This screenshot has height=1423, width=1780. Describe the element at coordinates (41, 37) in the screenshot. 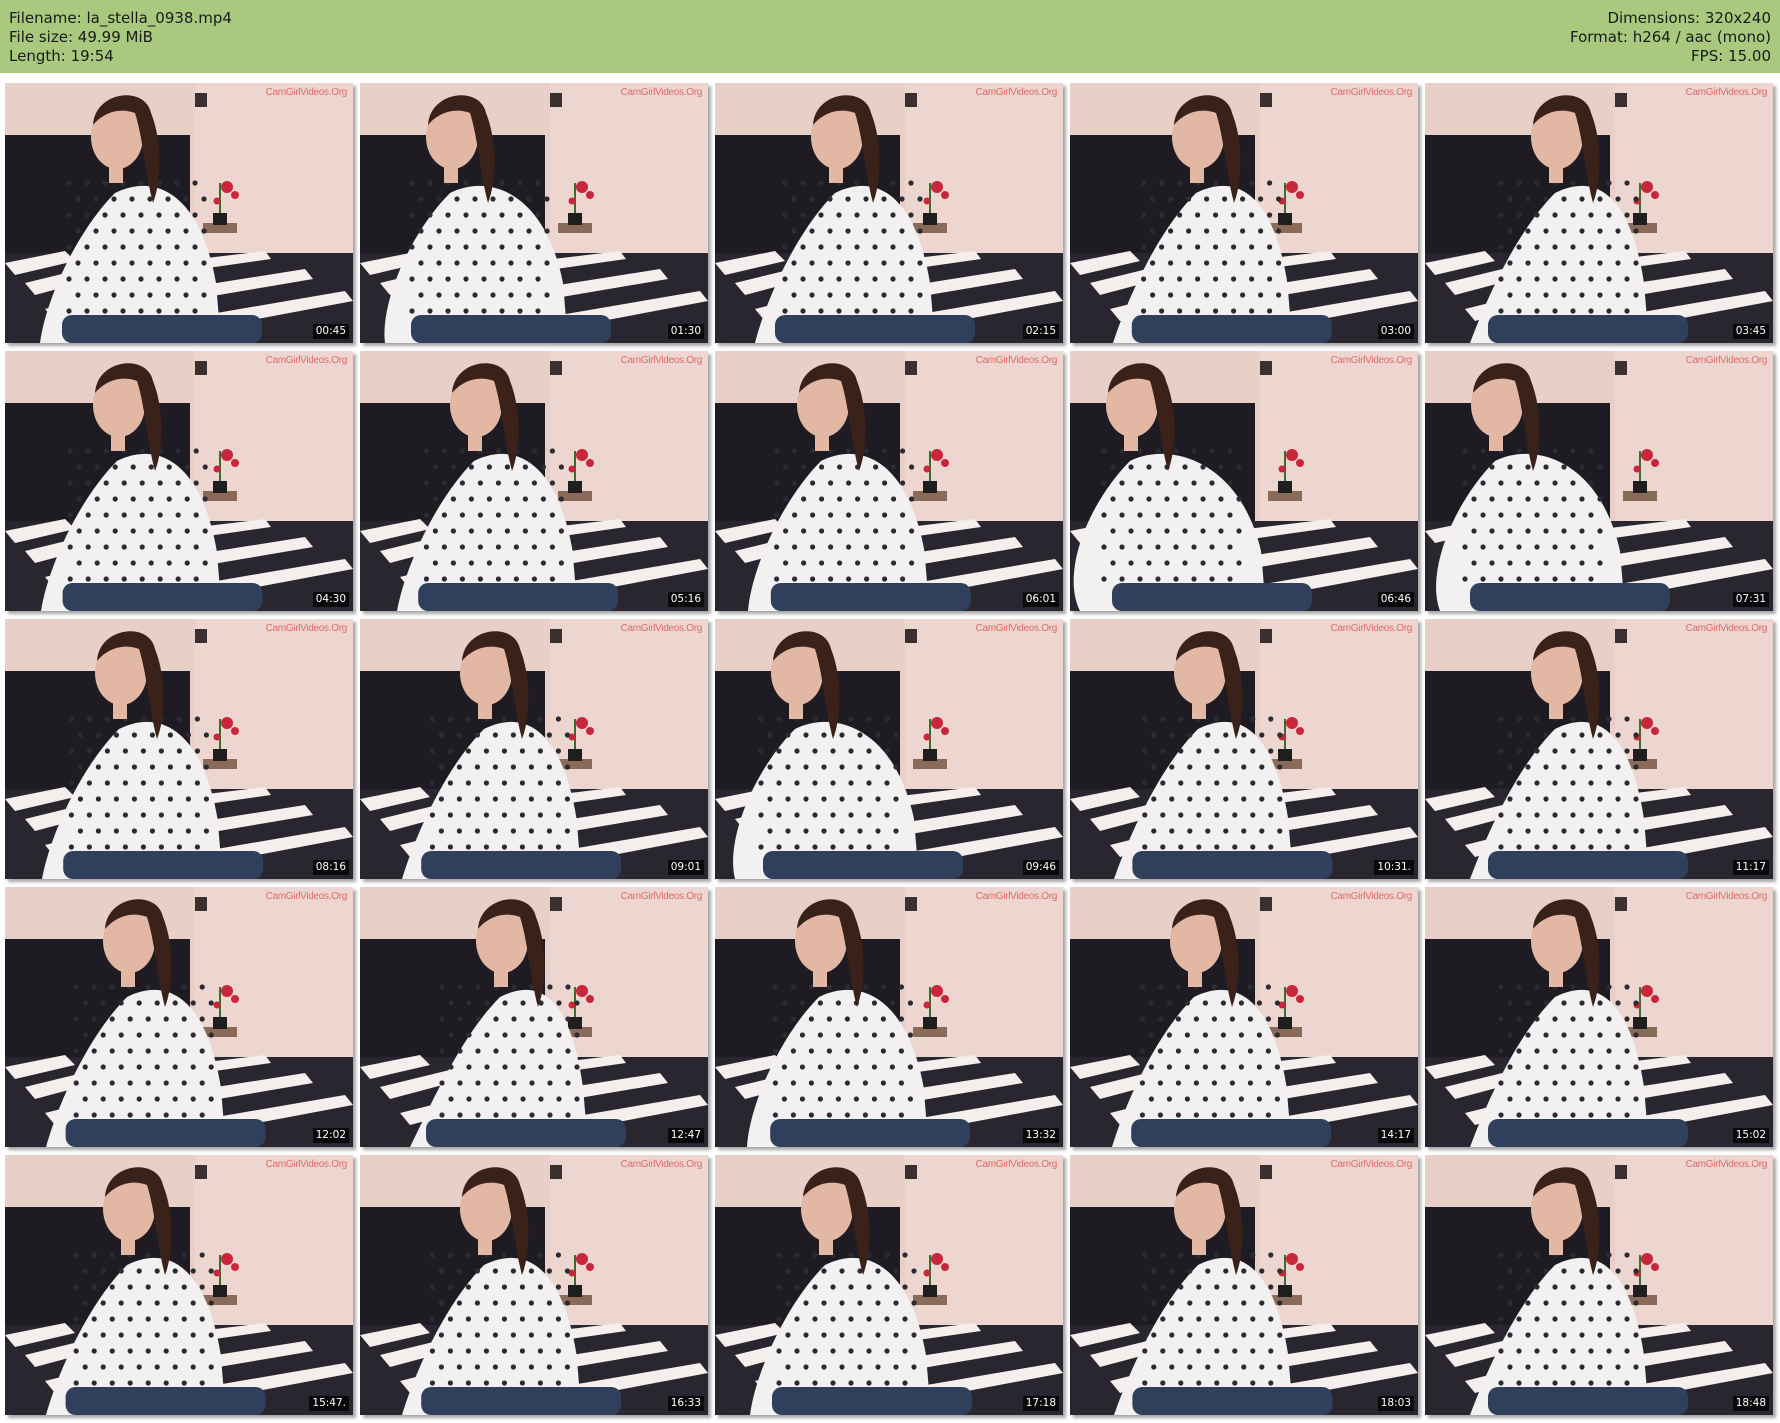

I see `filesize-label: File size:` at that location.